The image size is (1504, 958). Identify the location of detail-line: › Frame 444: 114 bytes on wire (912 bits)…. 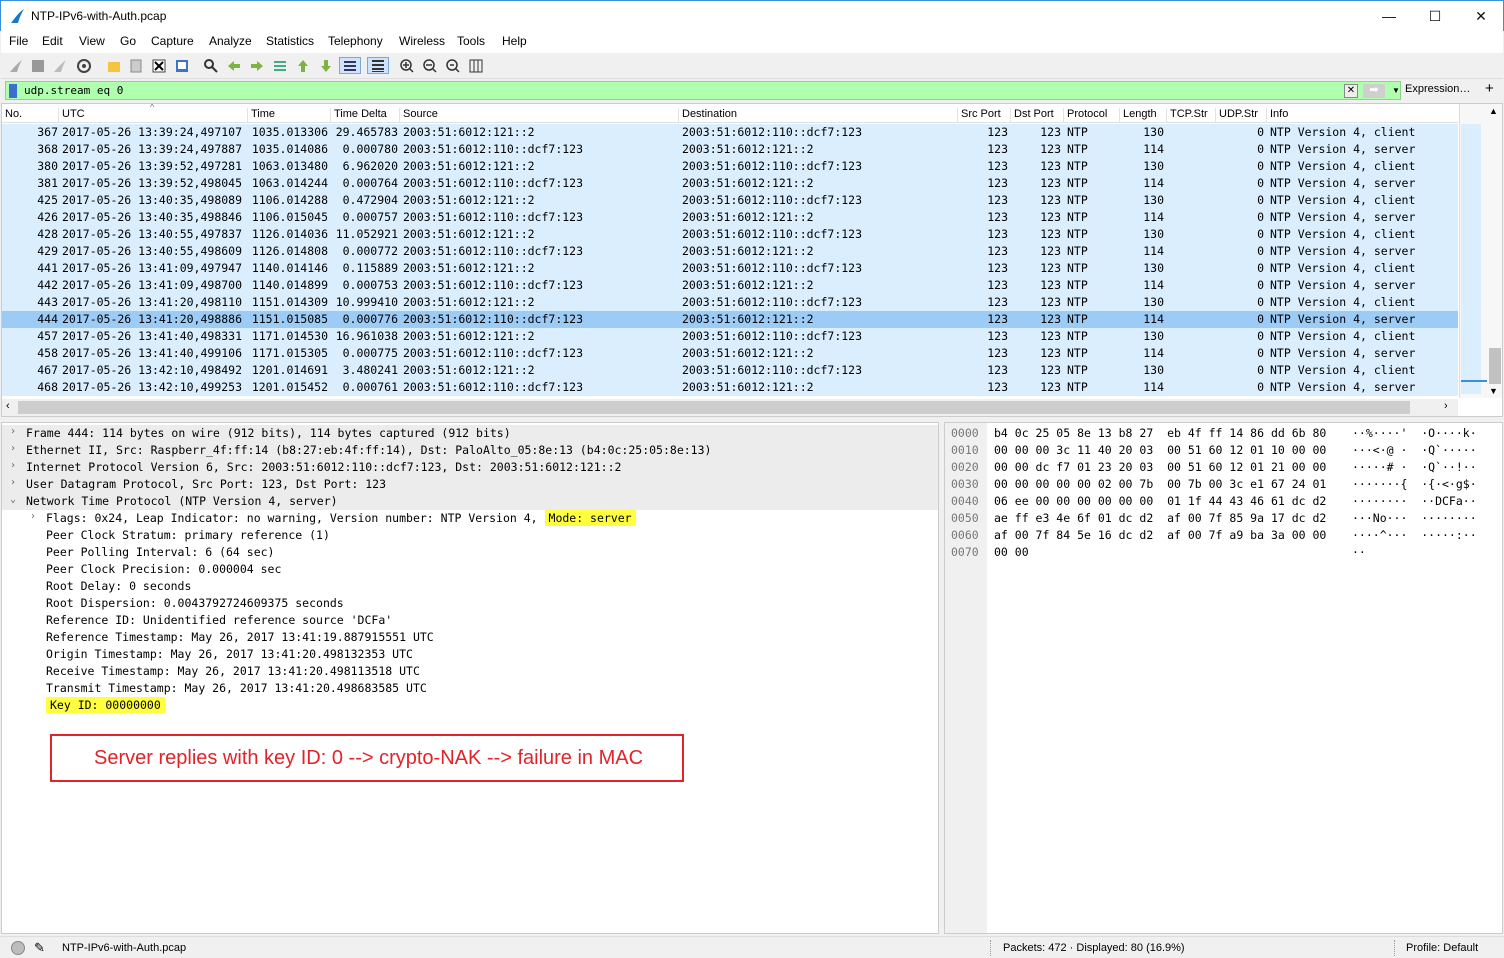
(470, 433).